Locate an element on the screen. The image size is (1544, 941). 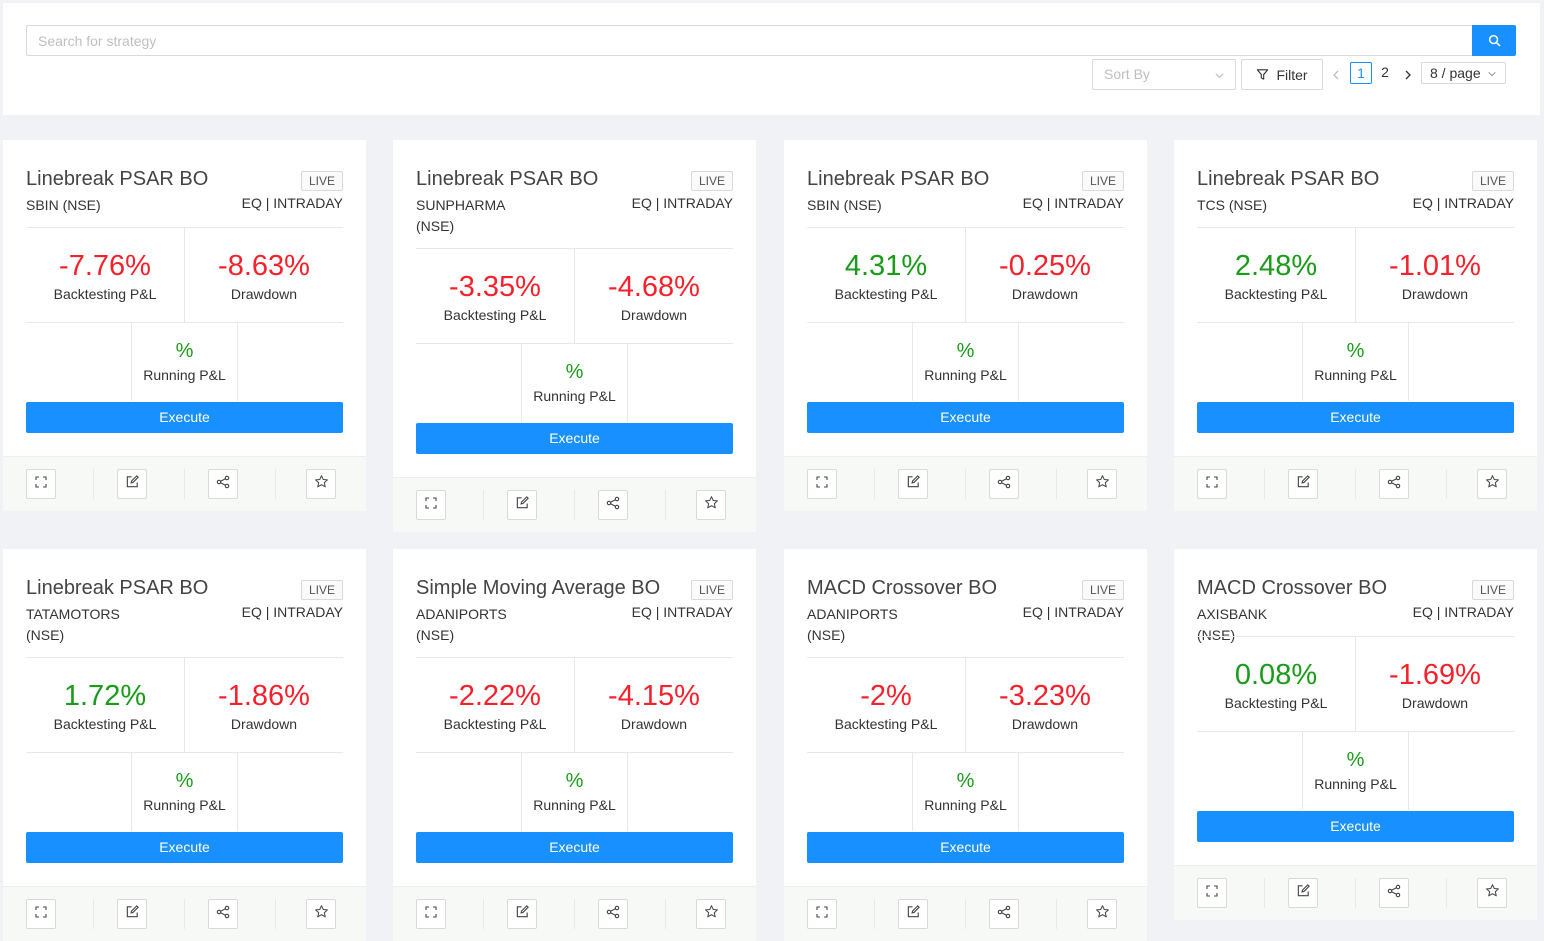
drawdown: -8.63% Drawdown is located at coordinates (264, 275).